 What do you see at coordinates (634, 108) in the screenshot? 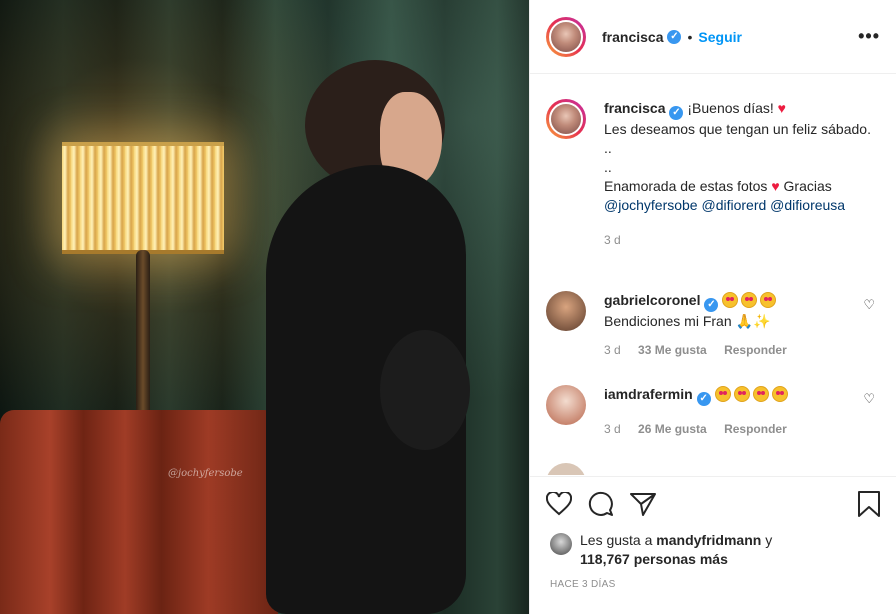
I see `caption-username: francisca` at bounding box center [634, 108].